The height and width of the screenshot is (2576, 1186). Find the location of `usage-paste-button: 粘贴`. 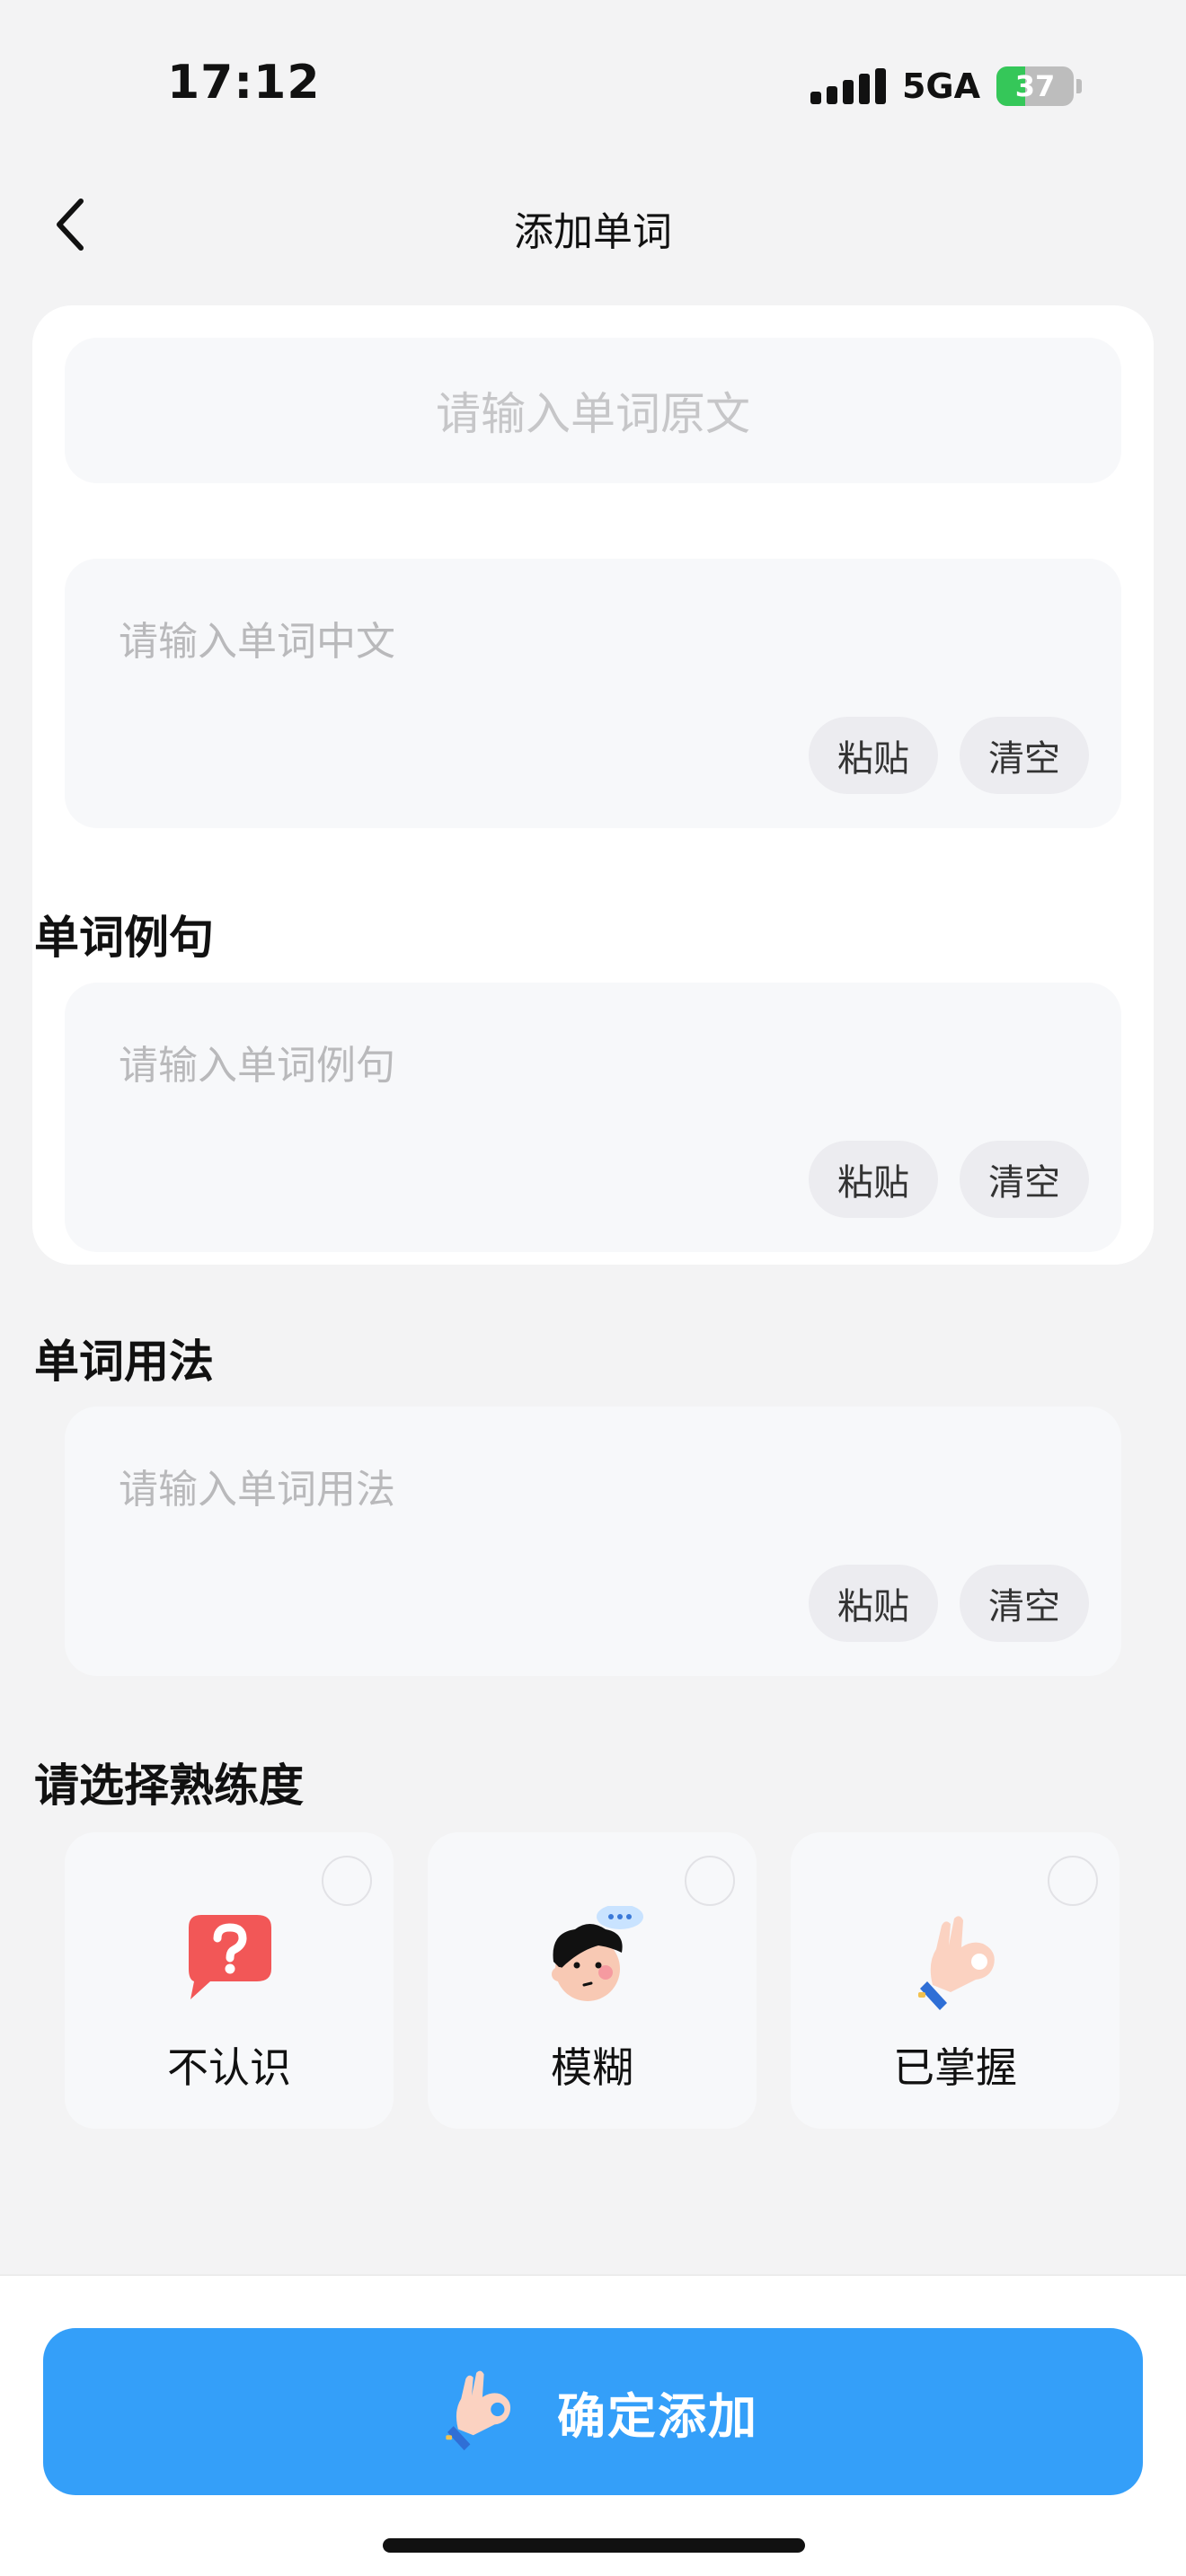

usage-paste-button: 粘贴 is located at coordinates (873, 1603).